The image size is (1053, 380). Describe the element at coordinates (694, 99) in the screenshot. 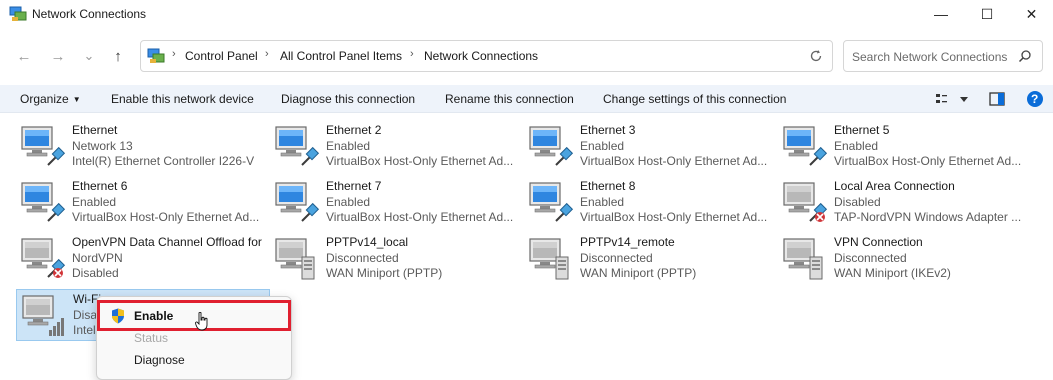

I see `change-settings-button: Change settings of this connection` at that location.